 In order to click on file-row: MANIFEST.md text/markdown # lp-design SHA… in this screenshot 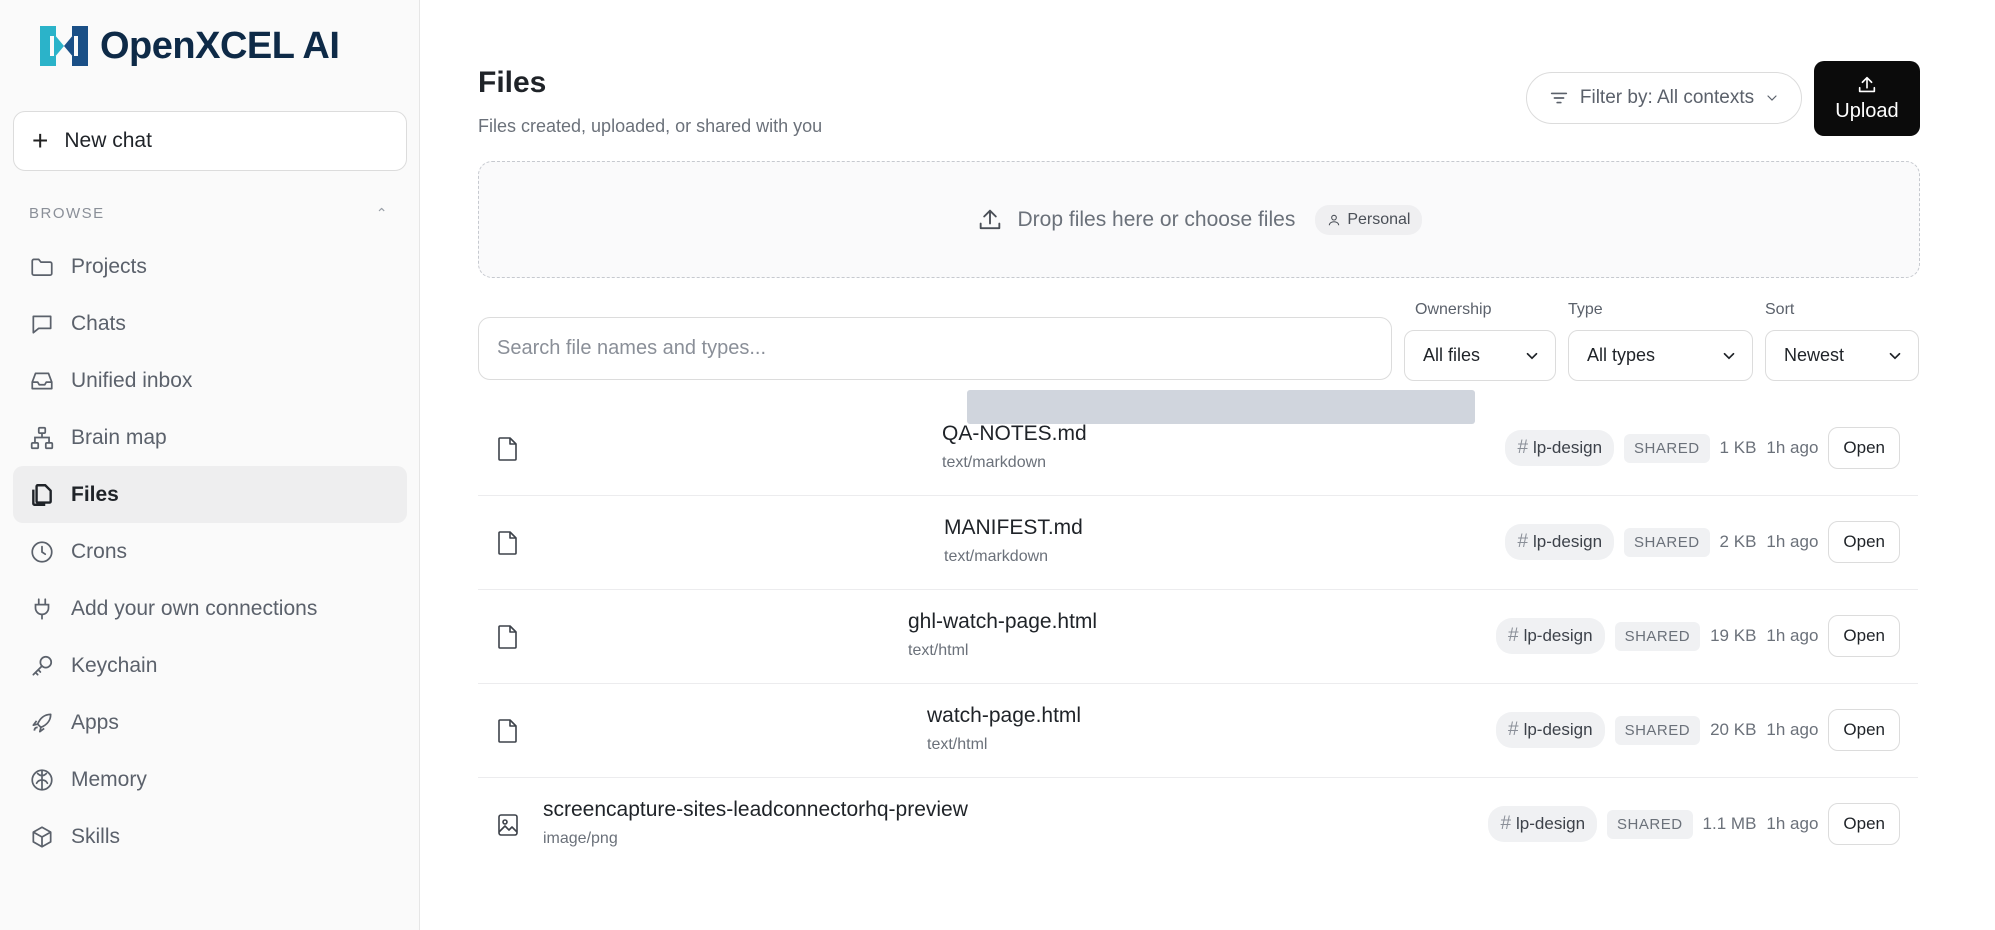, I will do `click(1198, 543)`.